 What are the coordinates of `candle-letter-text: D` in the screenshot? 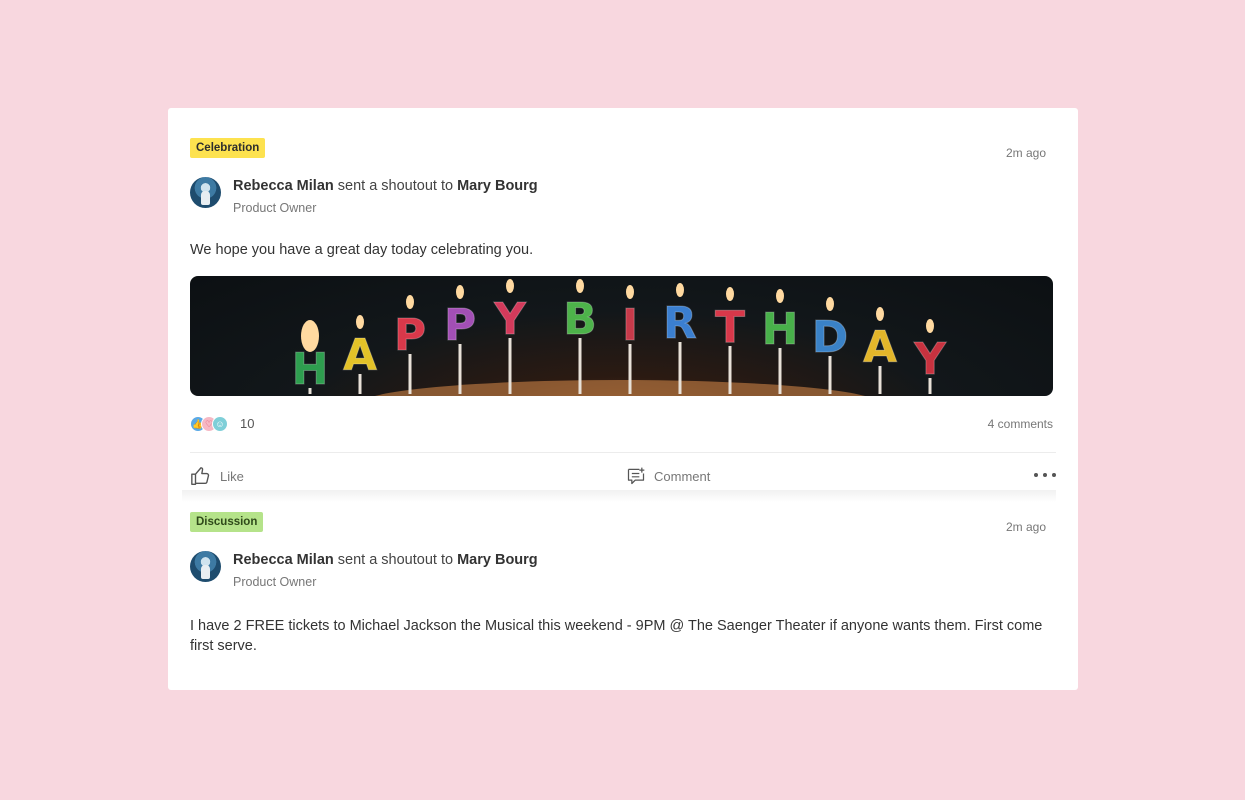 It's located at (830, 337).